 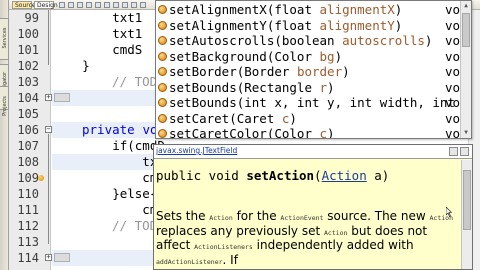 What do you see at coordinates (28, 178) in the screenshot?
I see `line-number: 109` at bounding box center [28, 178].